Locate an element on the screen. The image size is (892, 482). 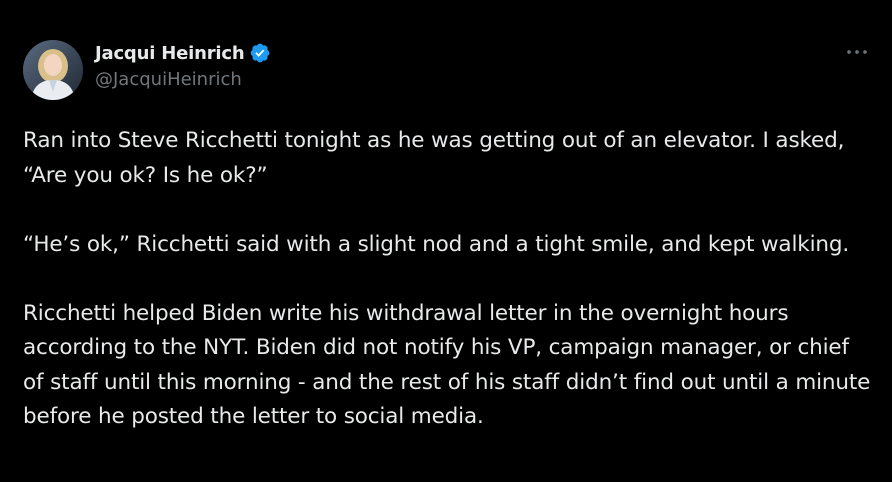
avatar-image is located at coordinates (53, 70).